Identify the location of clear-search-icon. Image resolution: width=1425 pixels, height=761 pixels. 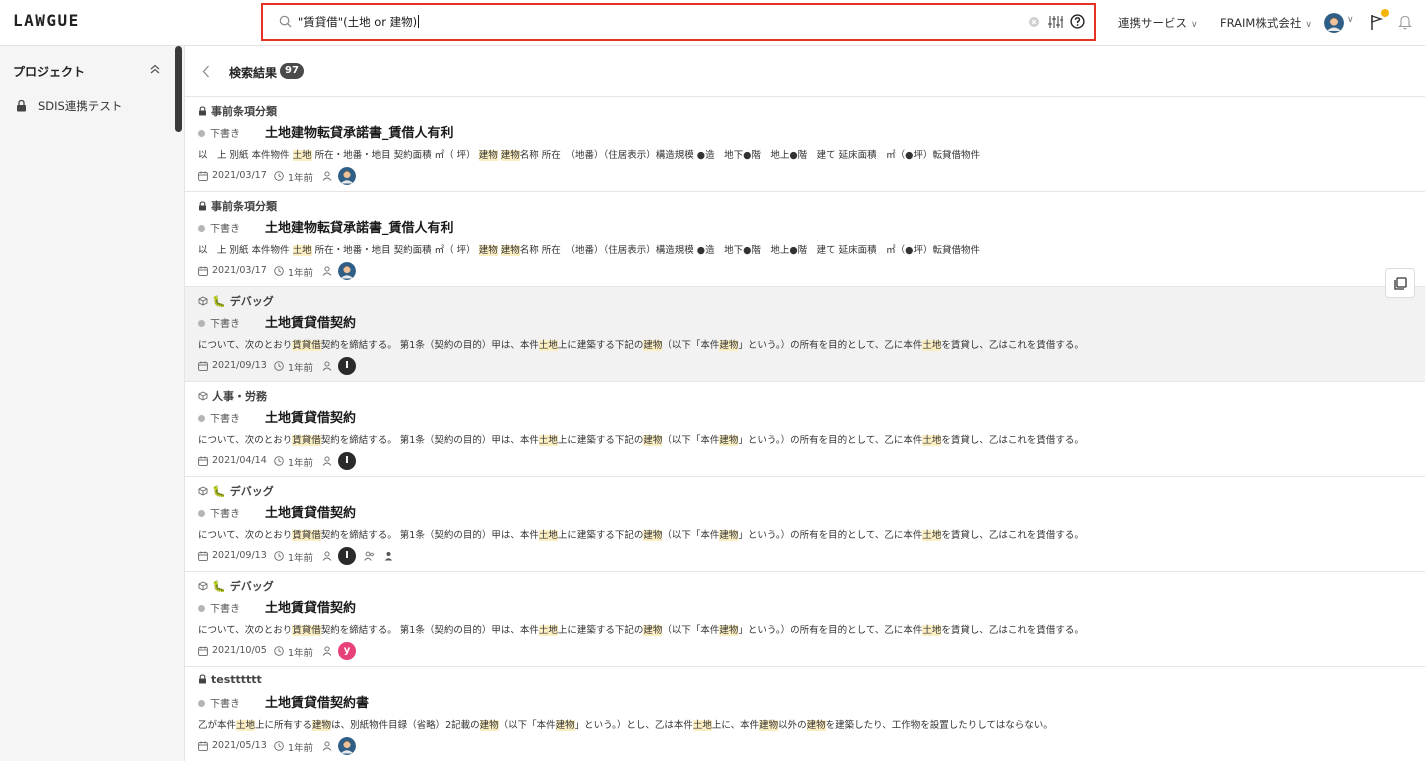
(1034, 22).